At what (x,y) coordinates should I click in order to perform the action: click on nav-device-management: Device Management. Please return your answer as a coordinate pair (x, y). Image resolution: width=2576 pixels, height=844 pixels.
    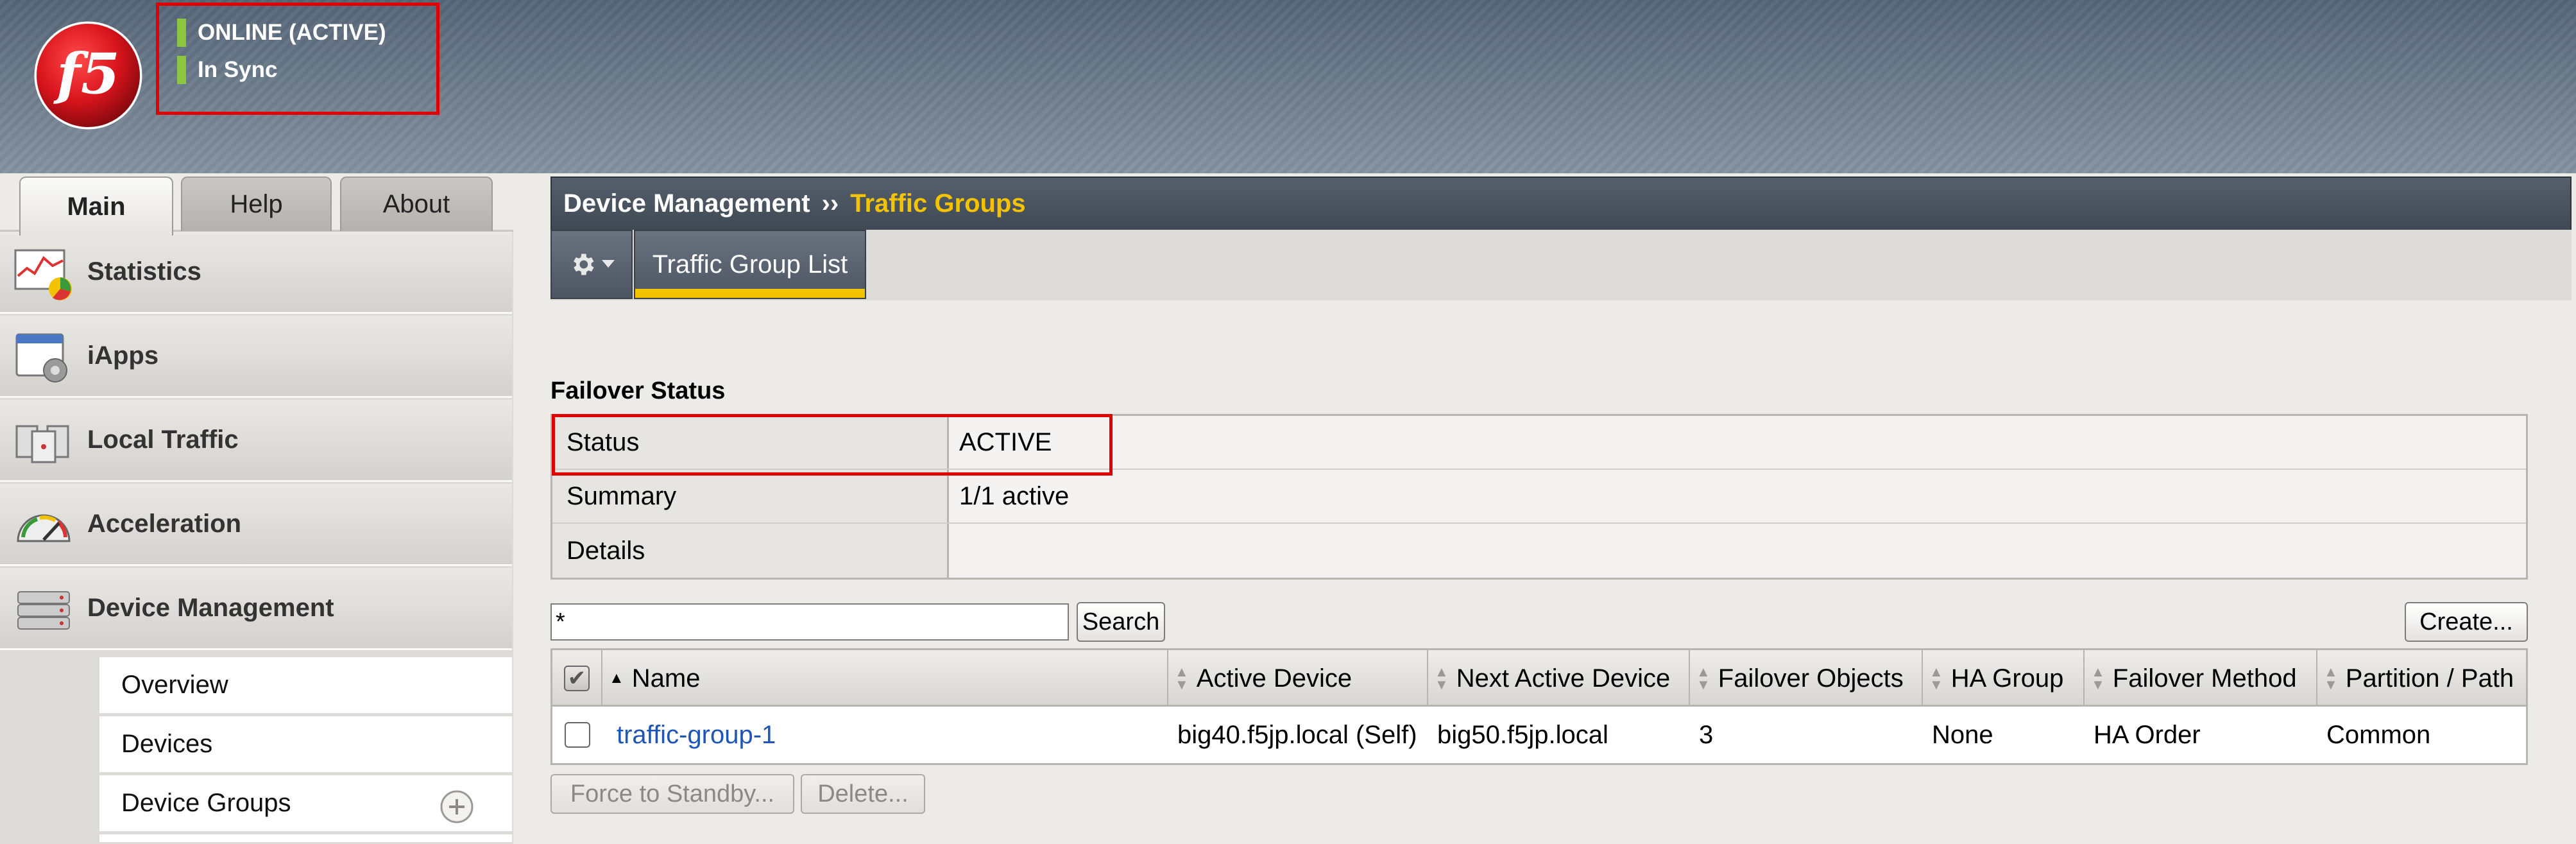
    Looking at the image, I should click on (256, 609).